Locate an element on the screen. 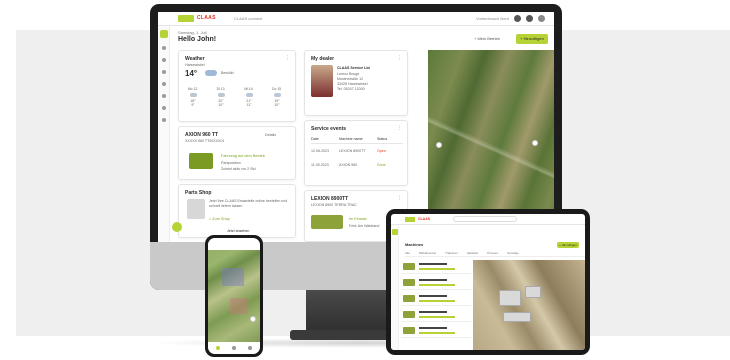 This screenshot has width=730, height=360. topbar-title: CLAAS connect is located at coordinates (248, 18).